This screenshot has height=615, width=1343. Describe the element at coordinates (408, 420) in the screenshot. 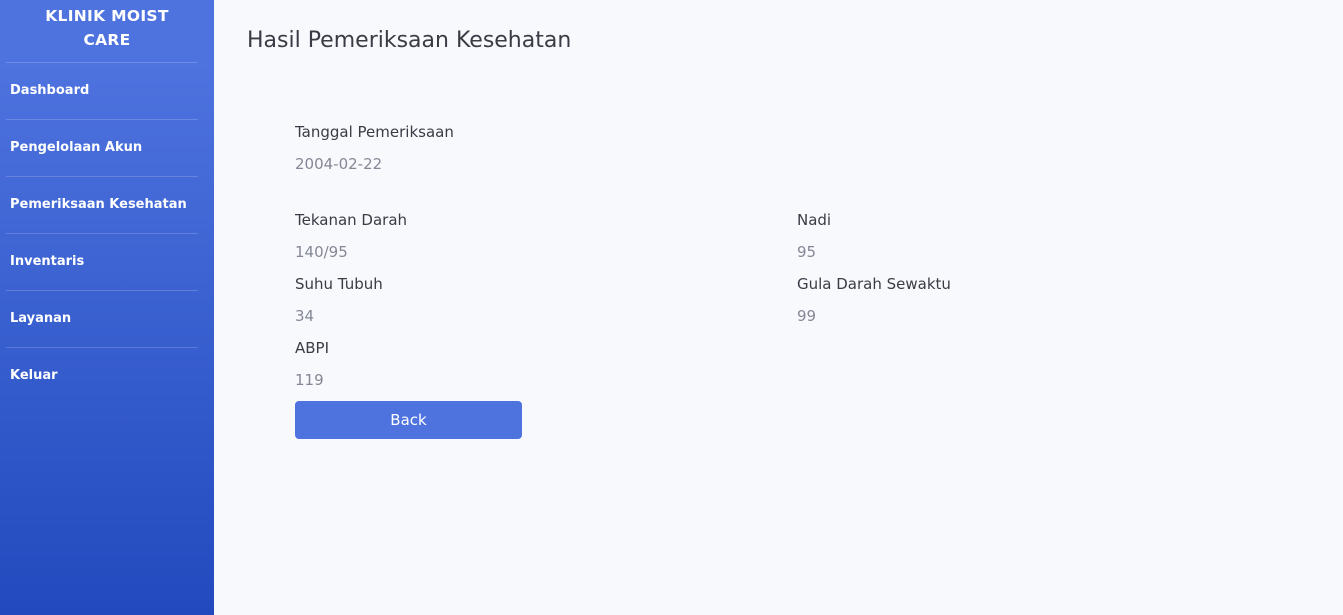

I see `back-button: Back` at that location.